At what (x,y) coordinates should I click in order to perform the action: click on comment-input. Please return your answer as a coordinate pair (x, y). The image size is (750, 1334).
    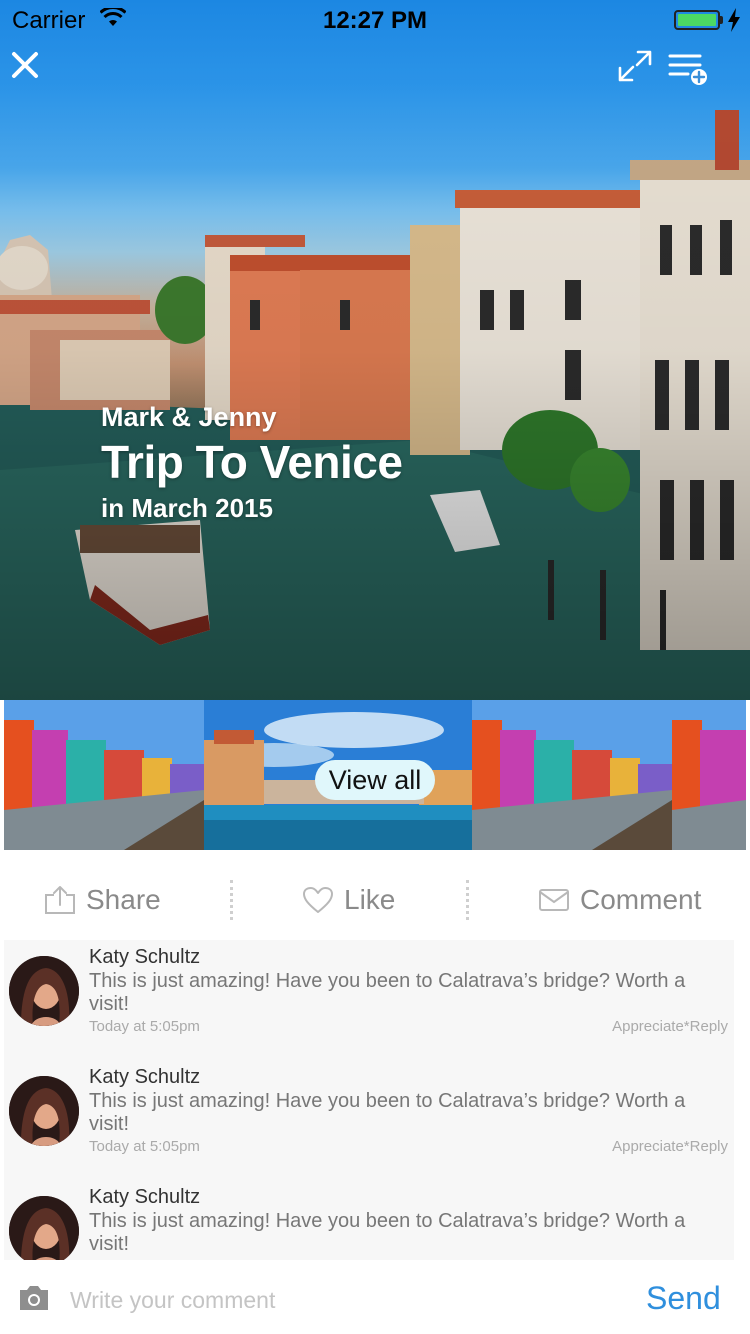
    Looking at the image, I should click on (340, 1300).